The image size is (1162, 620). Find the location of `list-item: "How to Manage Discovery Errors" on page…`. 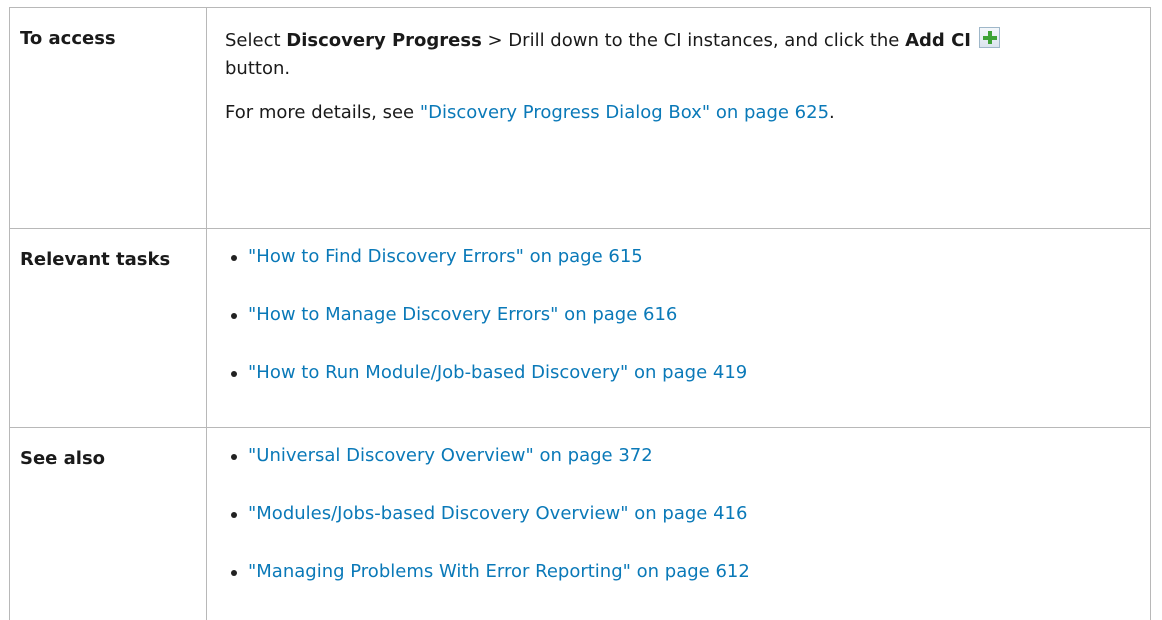

list-item: "How to Manage Discovery Errors" on page… is located at coordinates (677, 315).